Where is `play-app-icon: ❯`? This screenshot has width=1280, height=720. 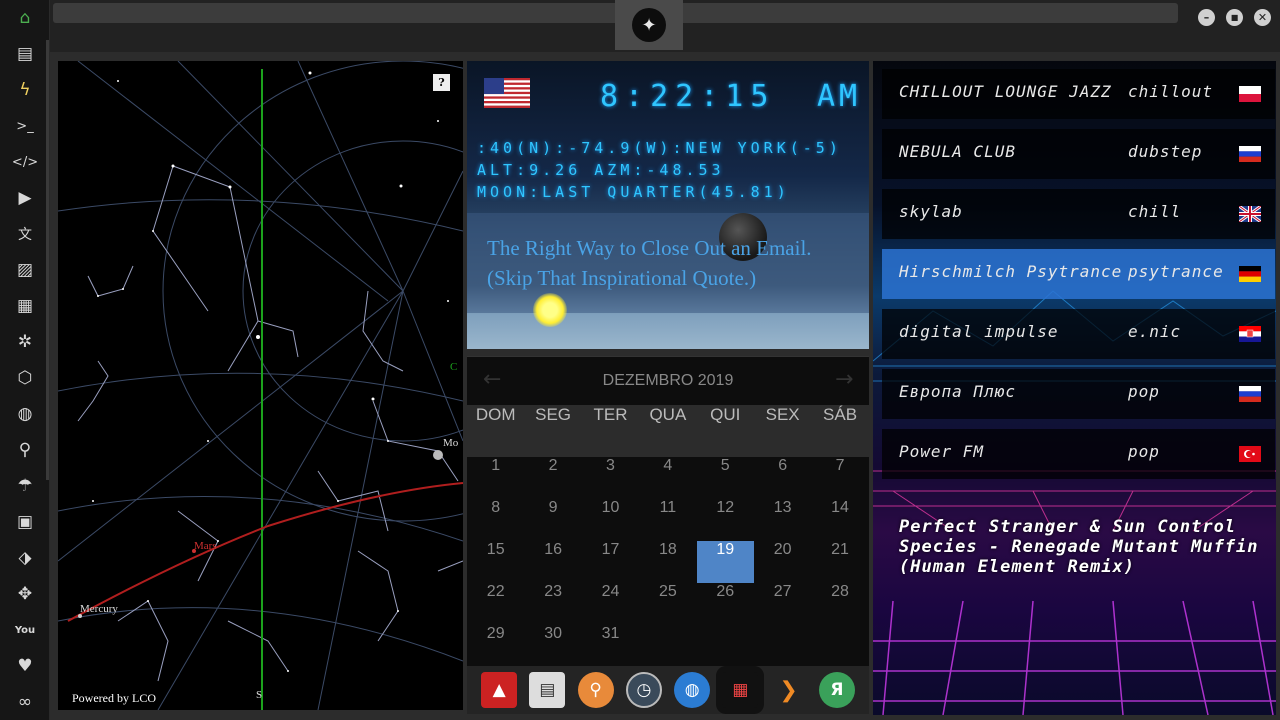 play-app-icon: ❯ is located at coordinates (789, 690).